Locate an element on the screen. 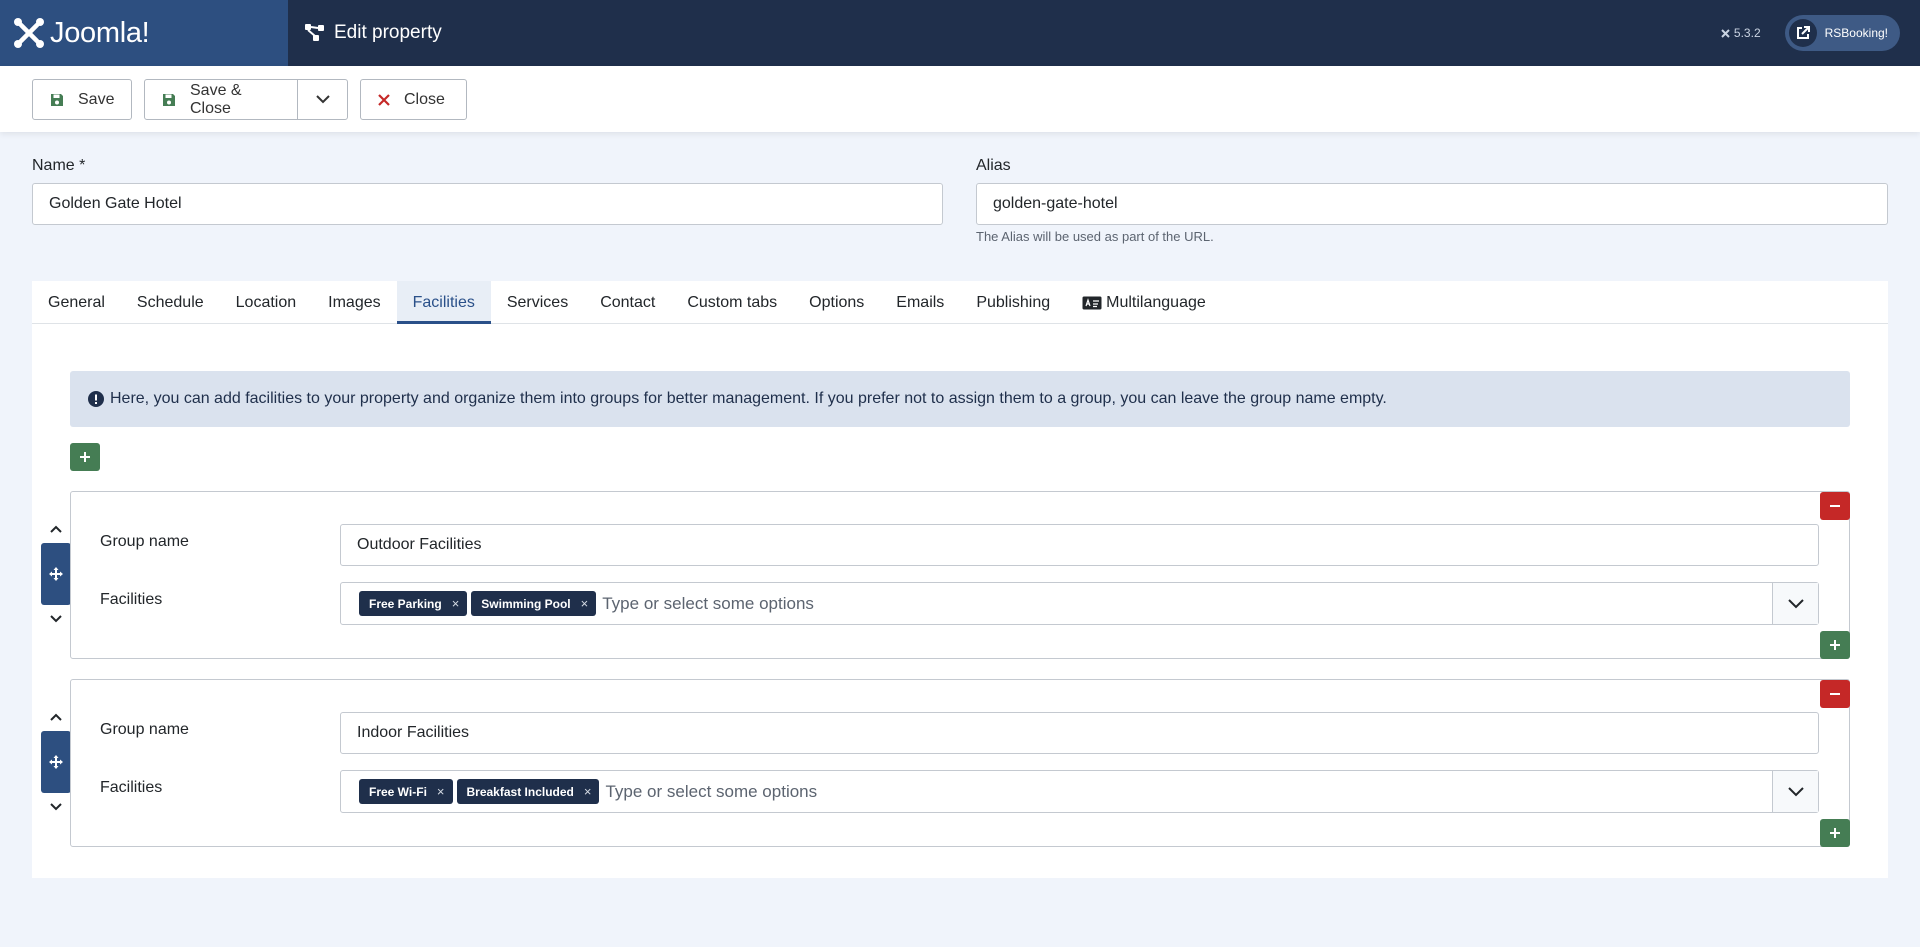 This screenshot has width=1920, height=947. tab-options: Options is located at coordinates (836, 302).